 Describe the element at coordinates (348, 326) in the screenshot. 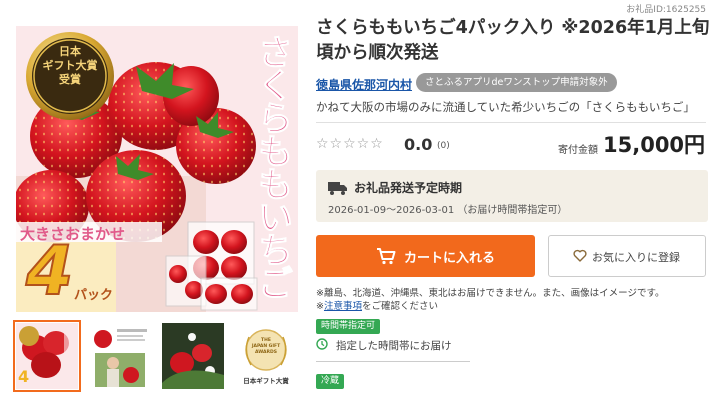

I see `time-slot-tag: 時間帯指定可` at that location.